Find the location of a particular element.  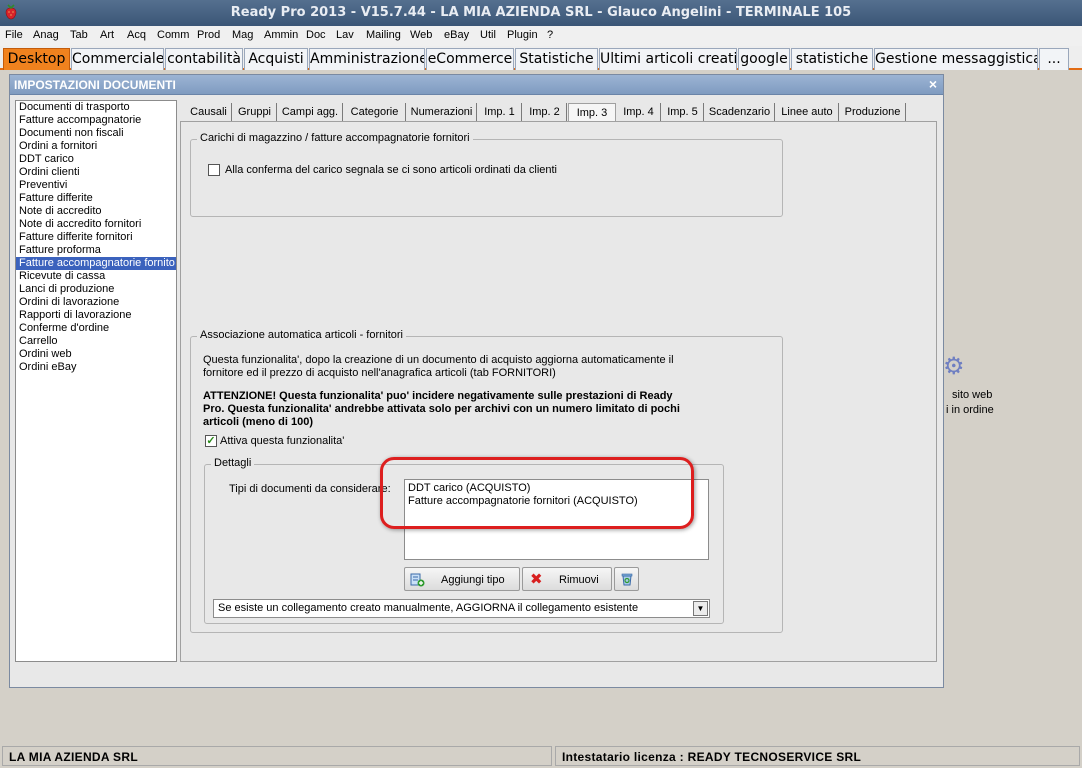

attiva-funzionalita-checkbox: ✓ is located at coordinates (211, 441).